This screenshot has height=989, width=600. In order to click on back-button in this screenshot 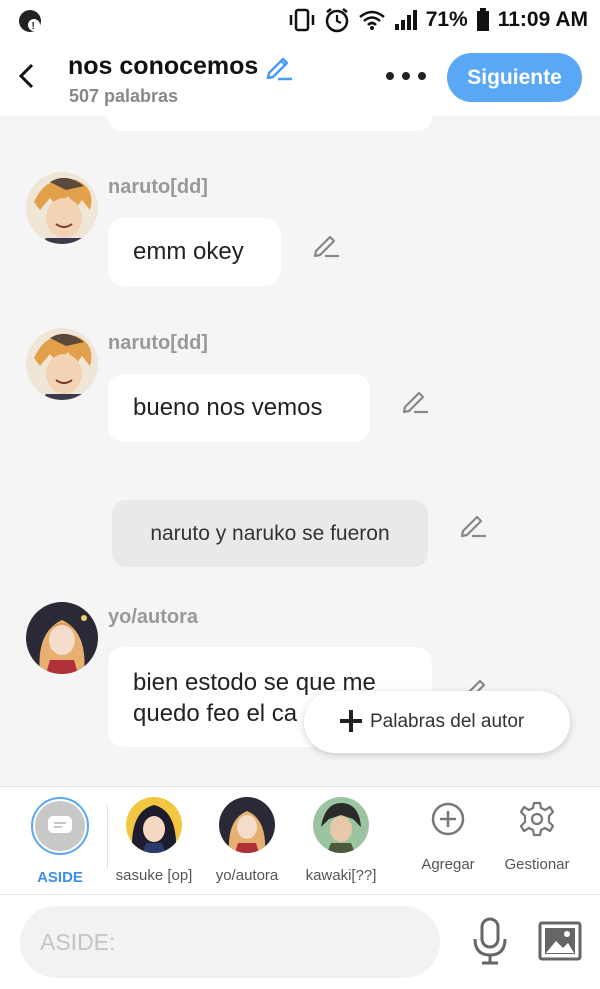, I will do `click(27, 76)`.